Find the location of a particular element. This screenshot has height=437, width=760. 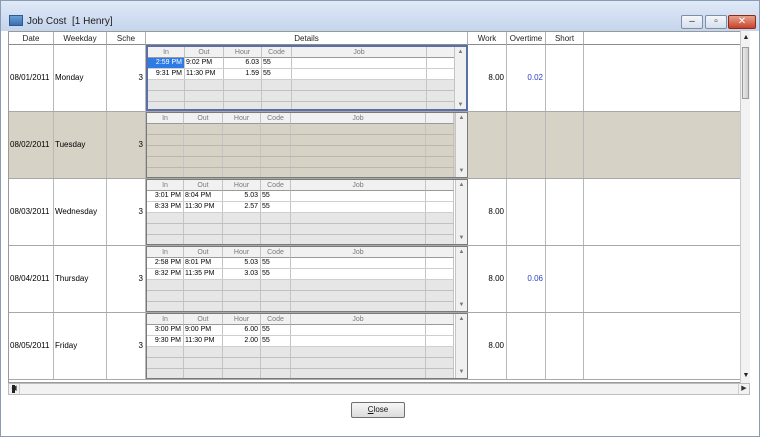

column-header-details: Details is located at coordinates (307, 38).